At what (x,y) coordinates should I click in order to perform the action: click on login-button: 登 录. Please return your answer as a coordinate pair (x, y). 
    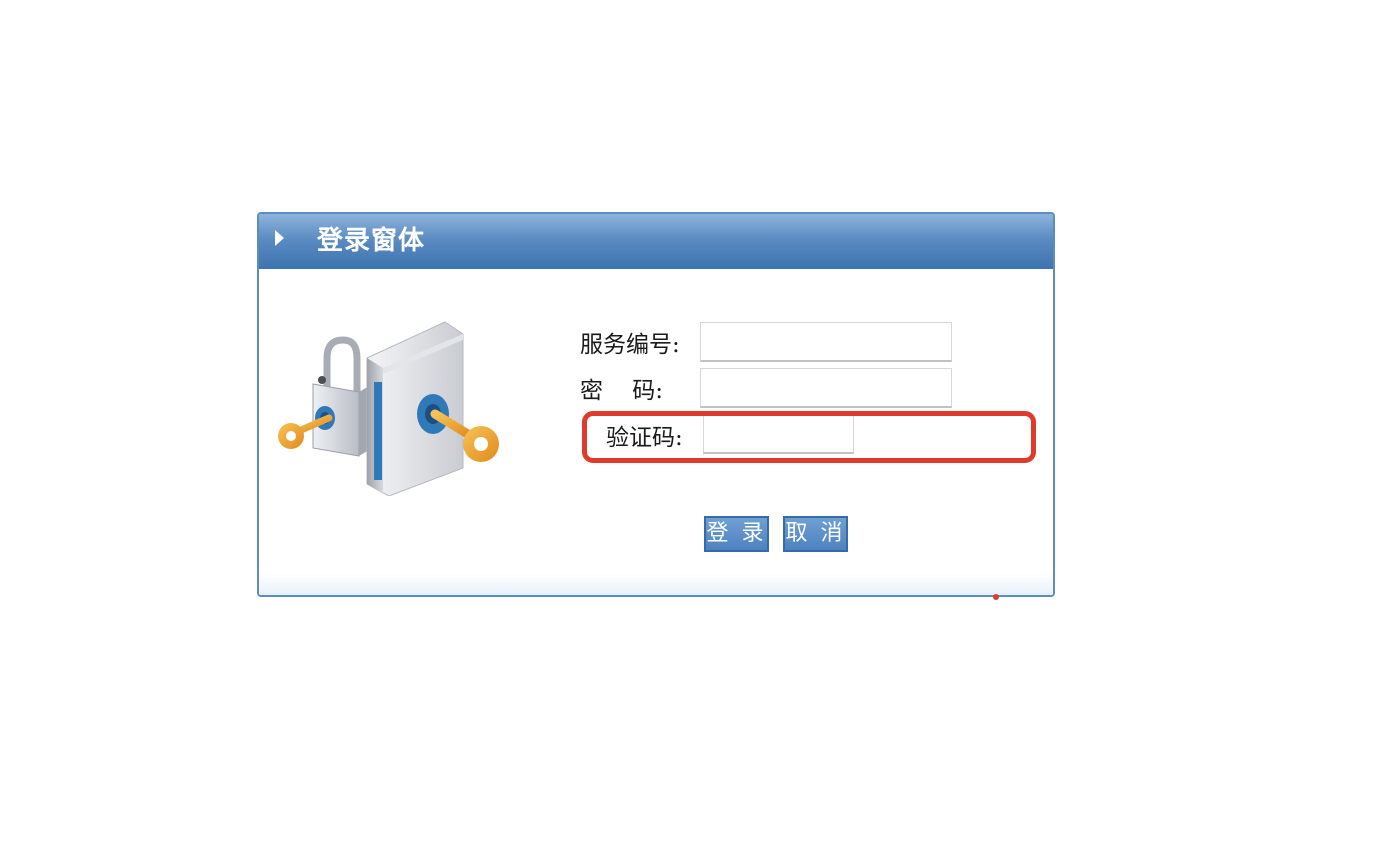
    Looking at the image, I should click on (736, 534).